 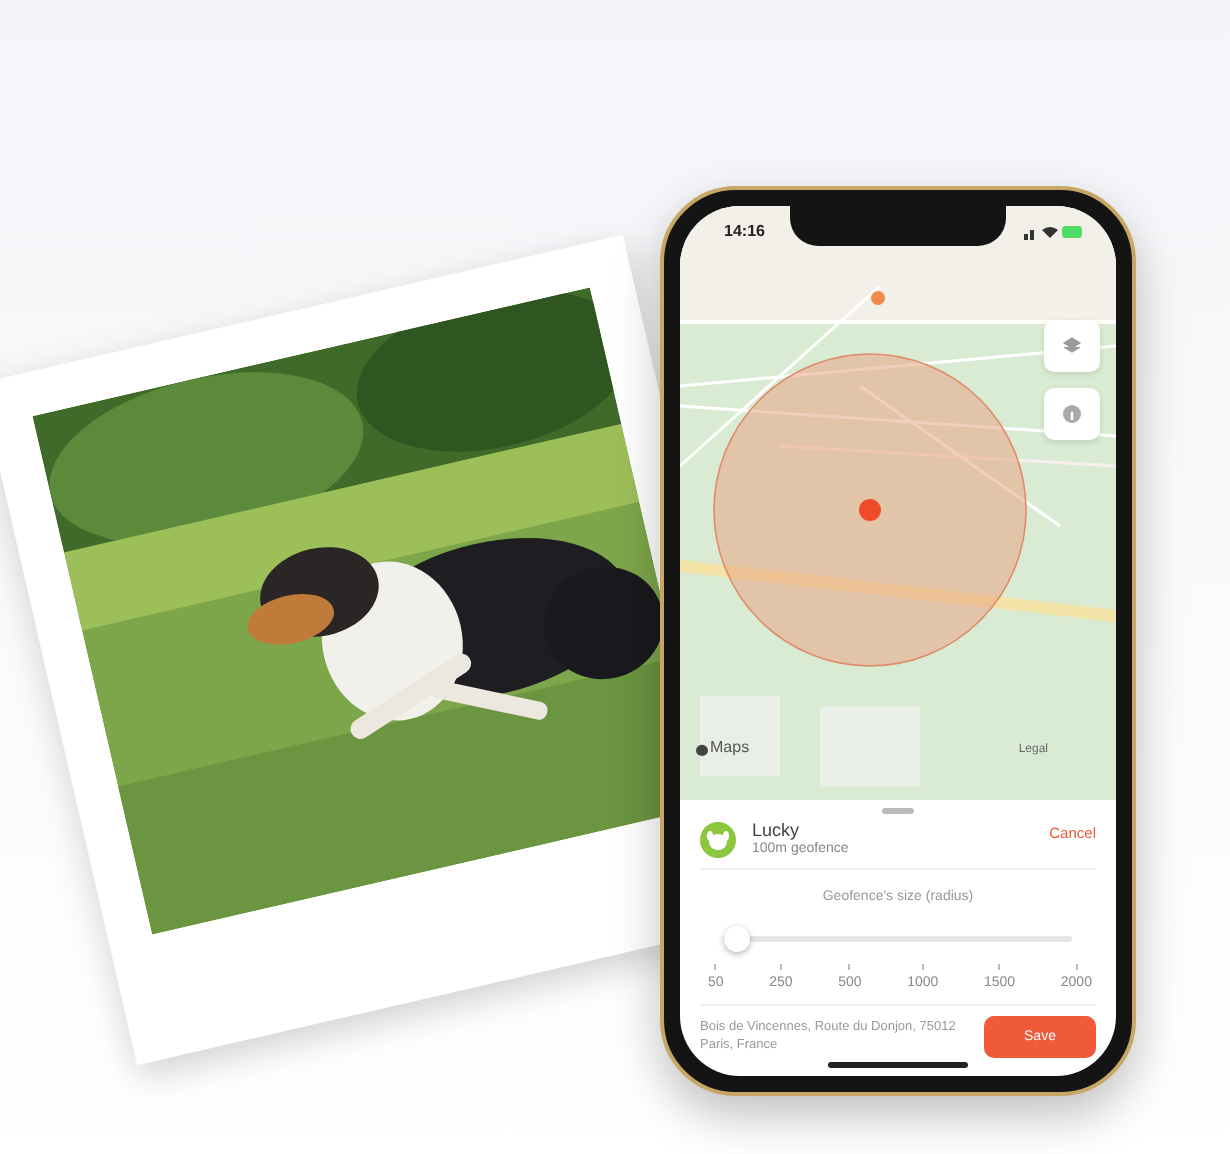 I want to click on location-dot, so click(x=870, y=510).